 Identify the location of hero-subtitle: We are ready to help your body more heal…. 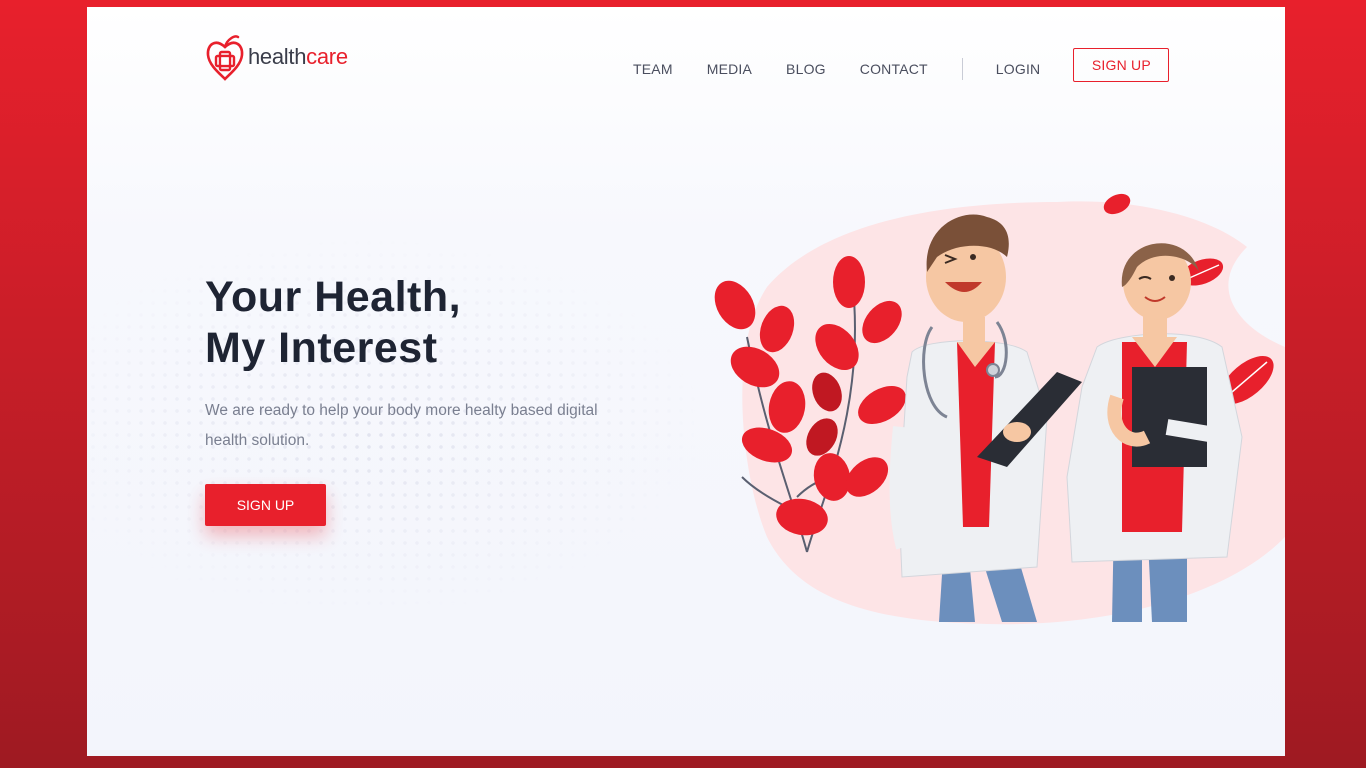
(401, 425).